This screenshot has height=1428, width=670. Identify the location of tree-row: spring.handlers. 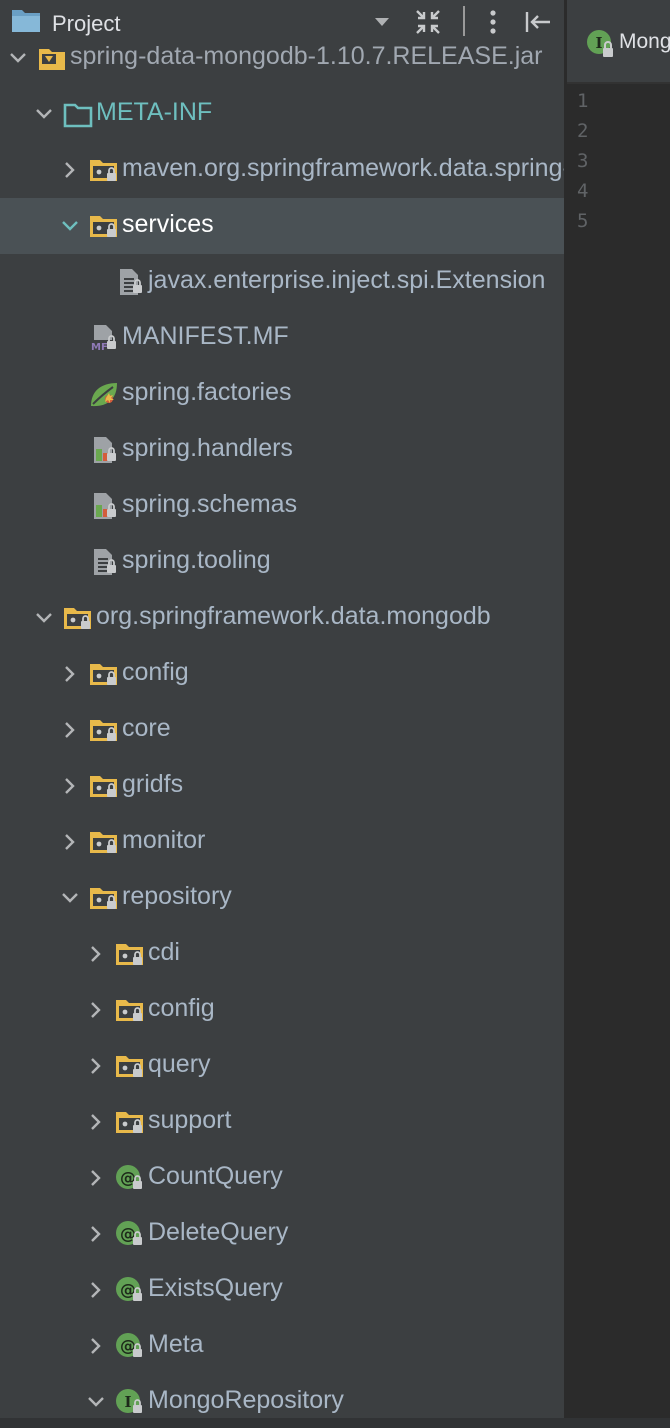
(282, 450).